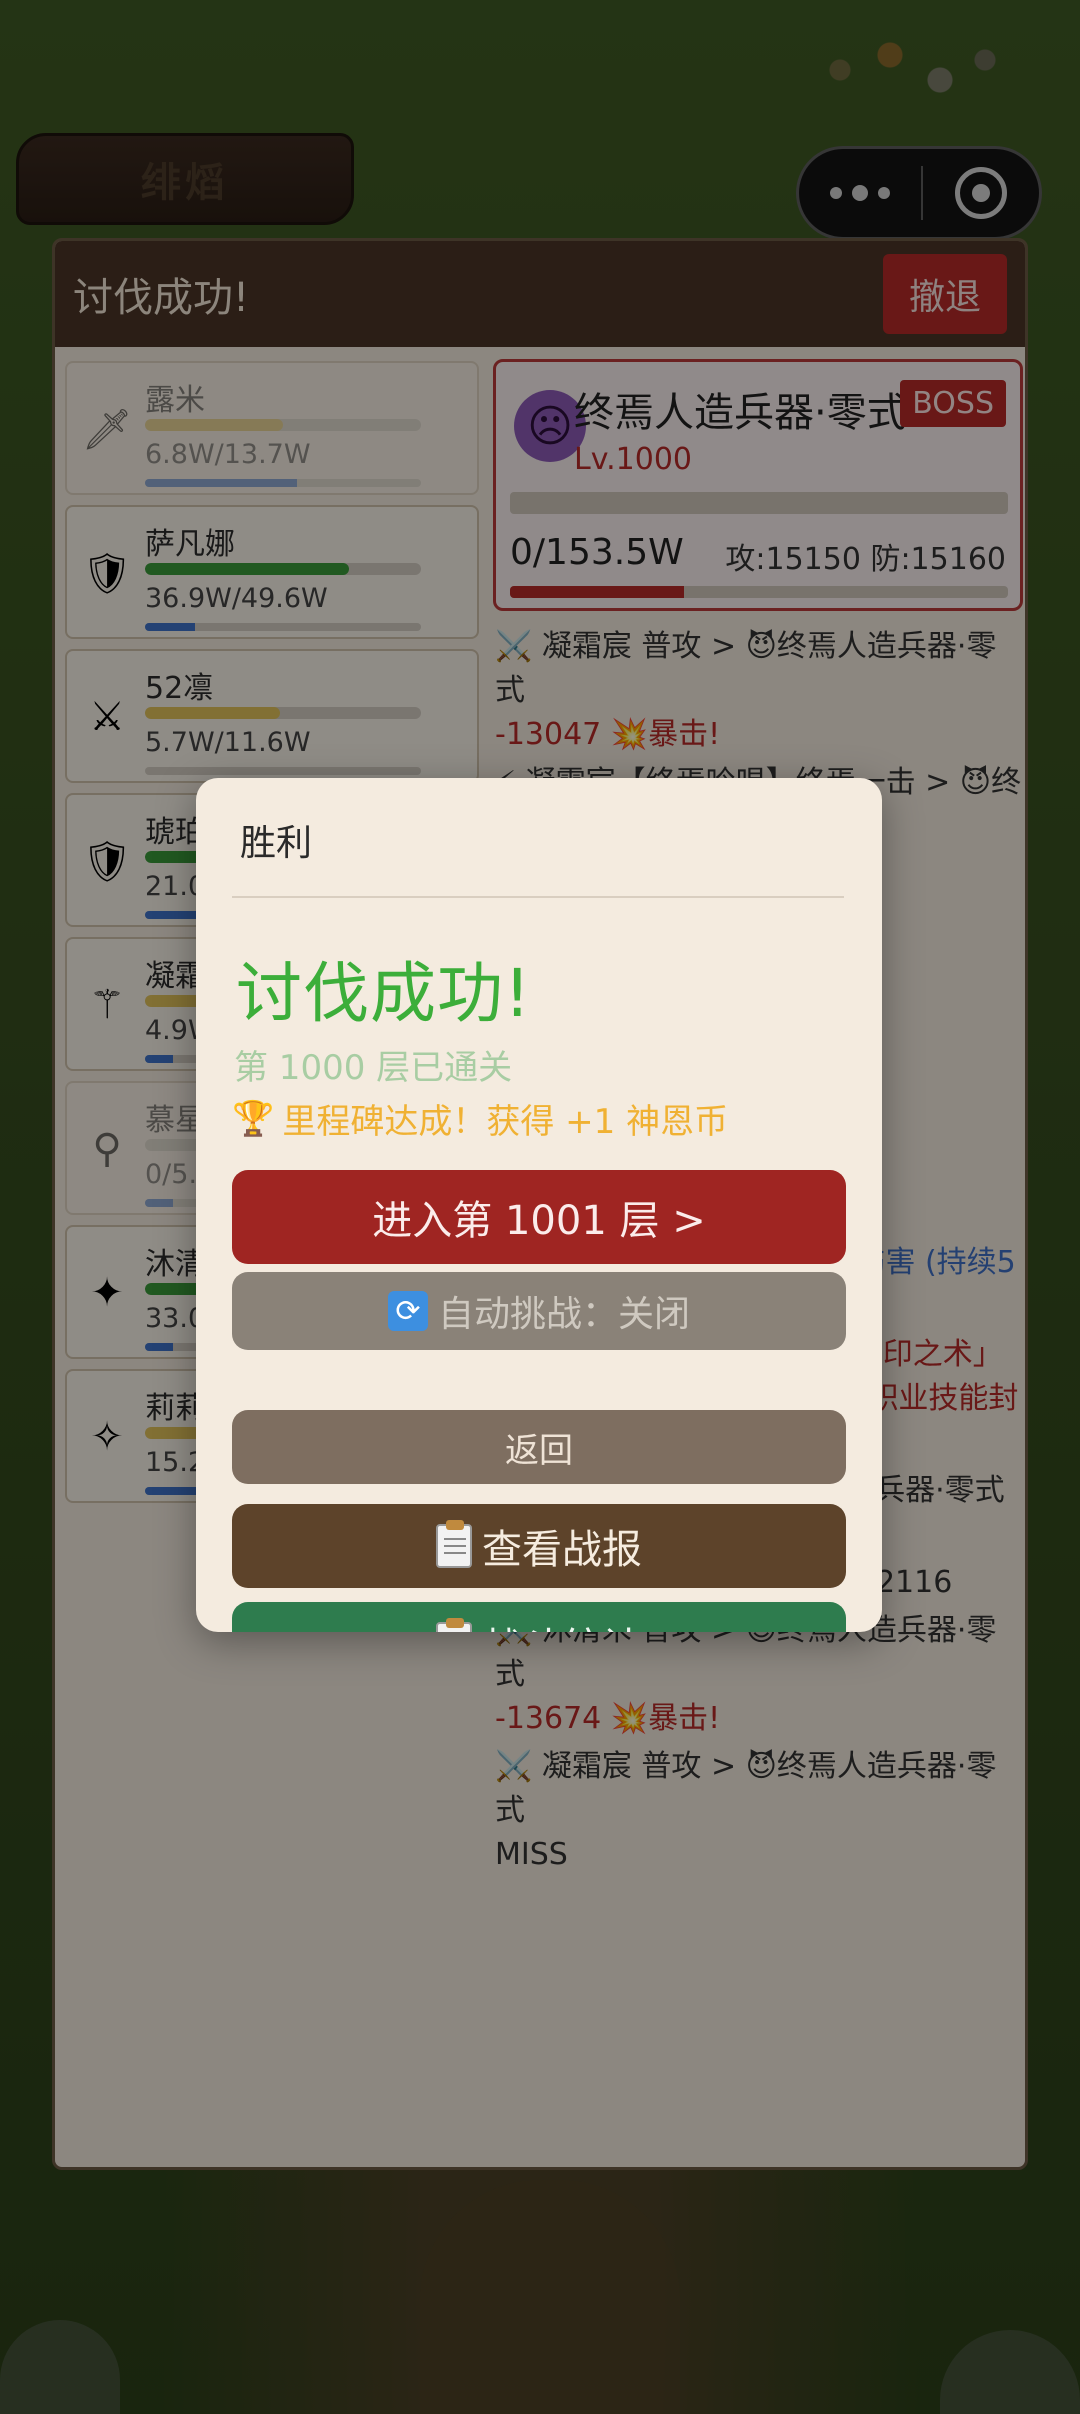 Image resolution: width=1080 pixels, height=2414 pixels. I want to click on view-report-button: 查看战报, so click(539, 1546).